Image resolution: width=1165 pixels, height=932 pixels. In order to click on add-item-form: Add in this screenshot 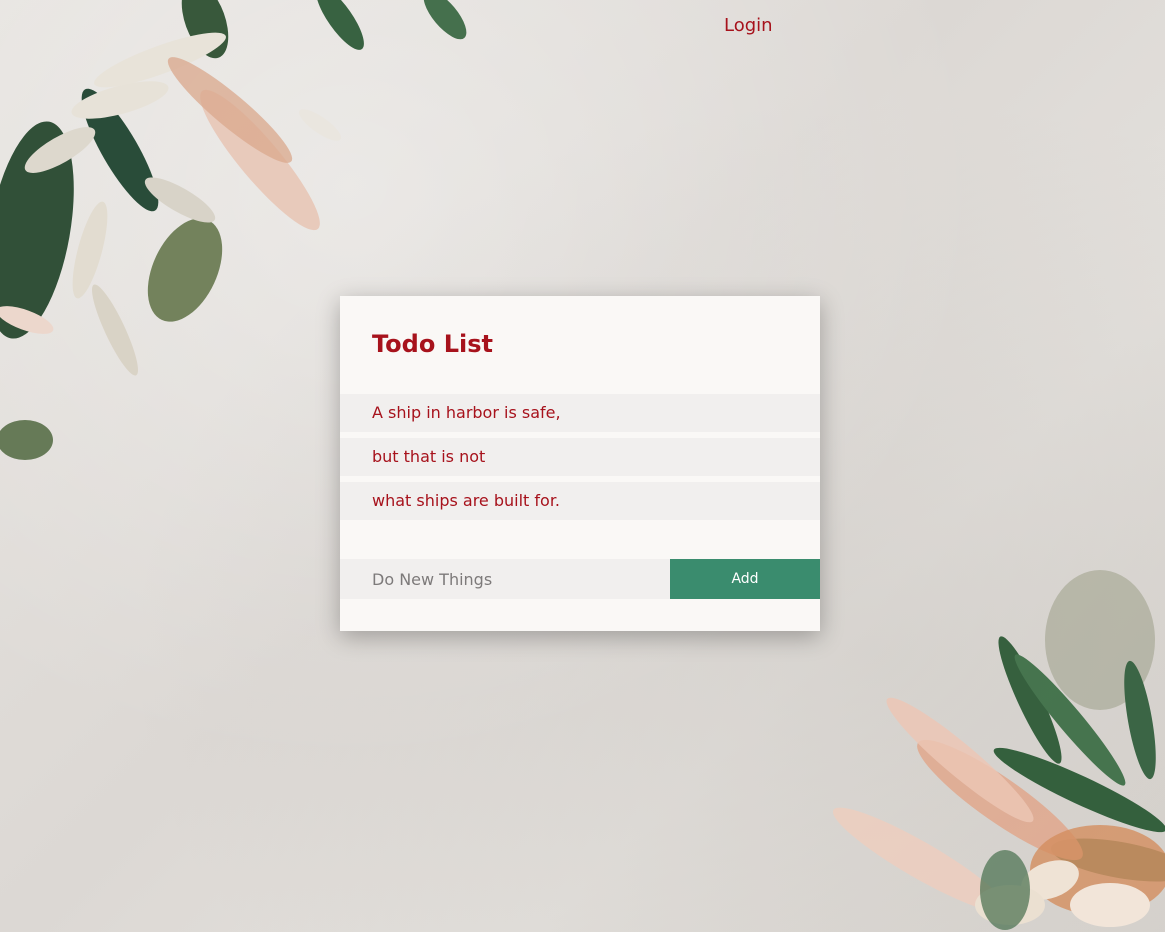, I will do `click(580, 579)`.